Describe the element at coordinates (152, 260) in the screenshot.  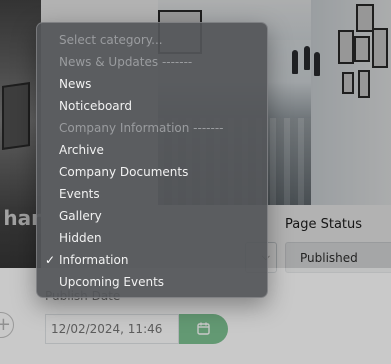
I see `option-information: ✓ Information` at that location.